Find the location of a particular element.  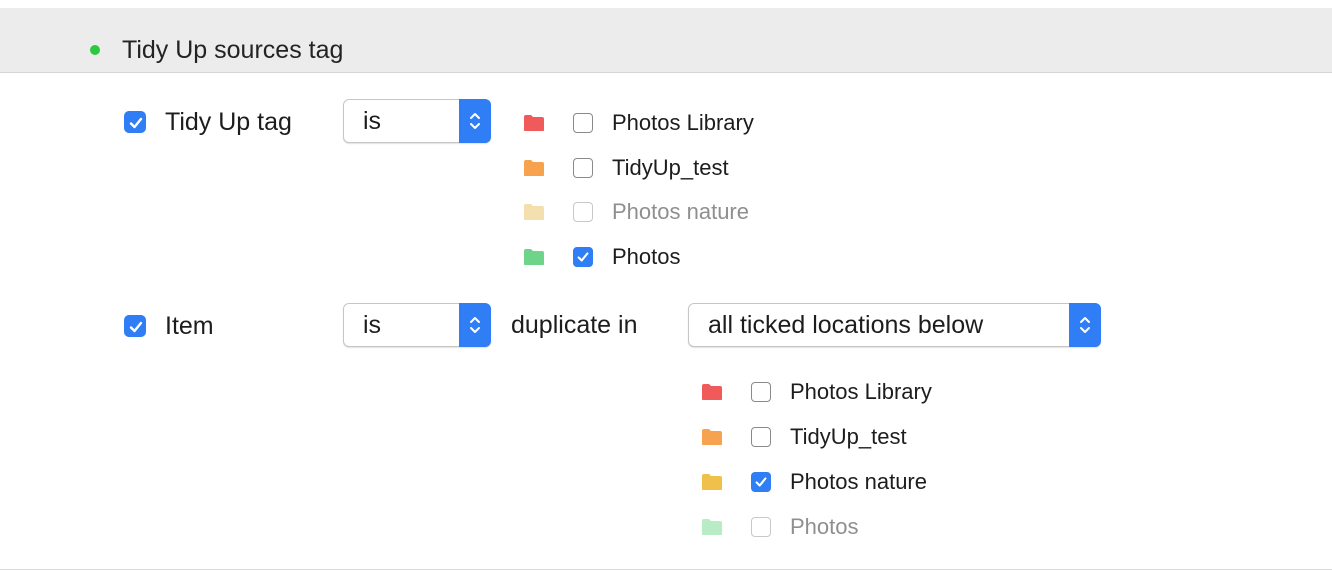

rule2-checkbox is located at coordinates (135, 326).